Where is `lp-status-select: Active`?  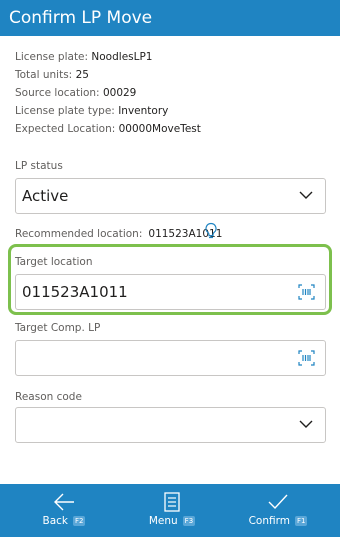
lp-status-select: Active is located at coordinates (170, 196).